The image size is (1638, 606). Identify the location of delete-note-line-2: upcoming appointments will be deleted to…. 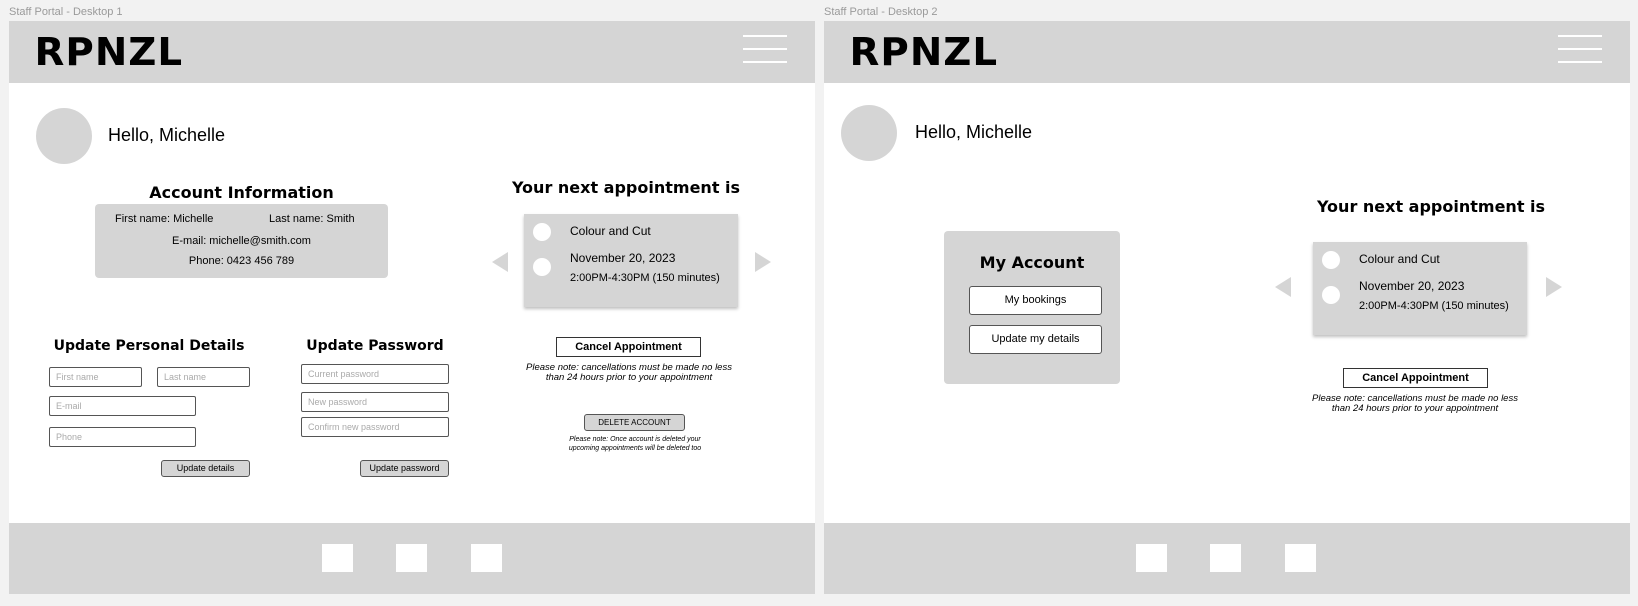
(635, 448).